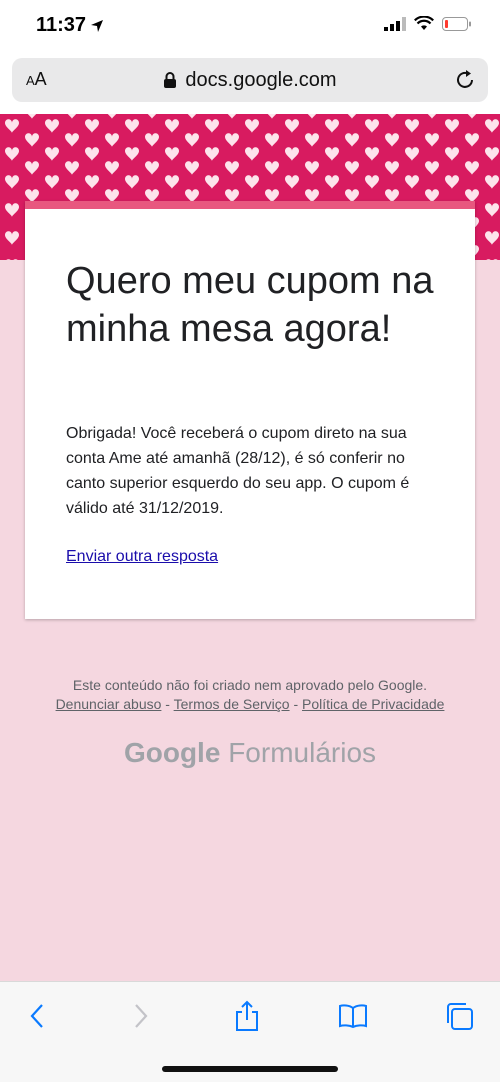 The width and height of the screenshot is (500, 1082). Describe the element at coordinates (465, 80) in the screenshot. I see `reload-icon` at that location.